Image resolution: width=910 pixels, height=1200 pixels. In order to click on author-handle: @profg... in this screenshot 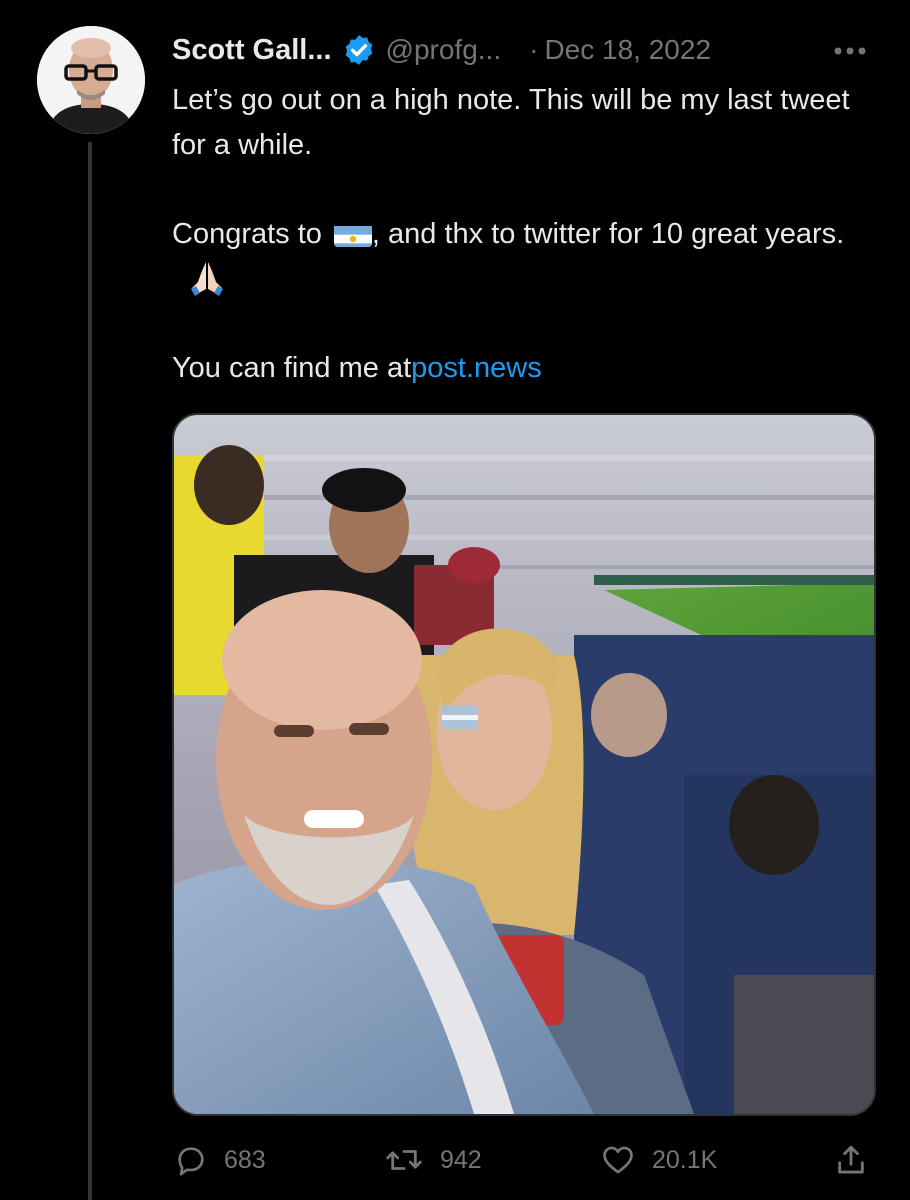, I will do `click(444, 50)`.